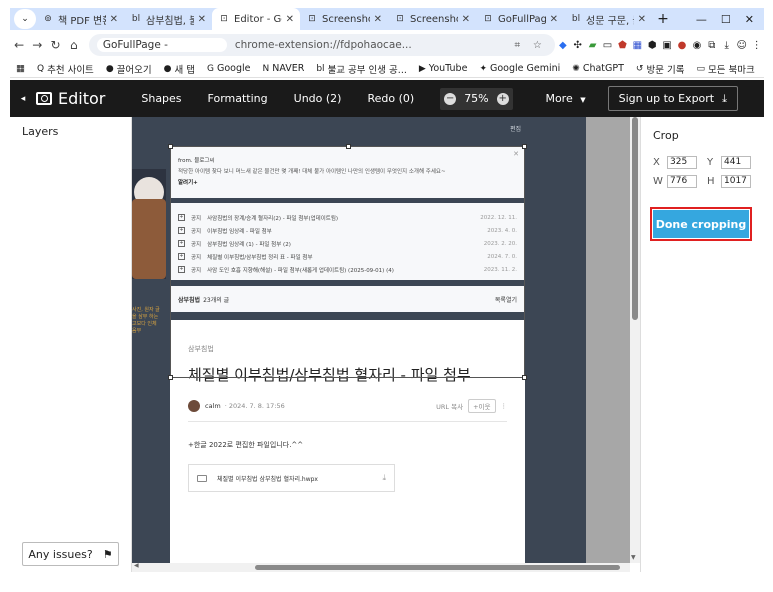 Image resolution: width=773 pixels, height=592 pixels. I want to click on apps-grid-icon: ▦, so click(20, 68).